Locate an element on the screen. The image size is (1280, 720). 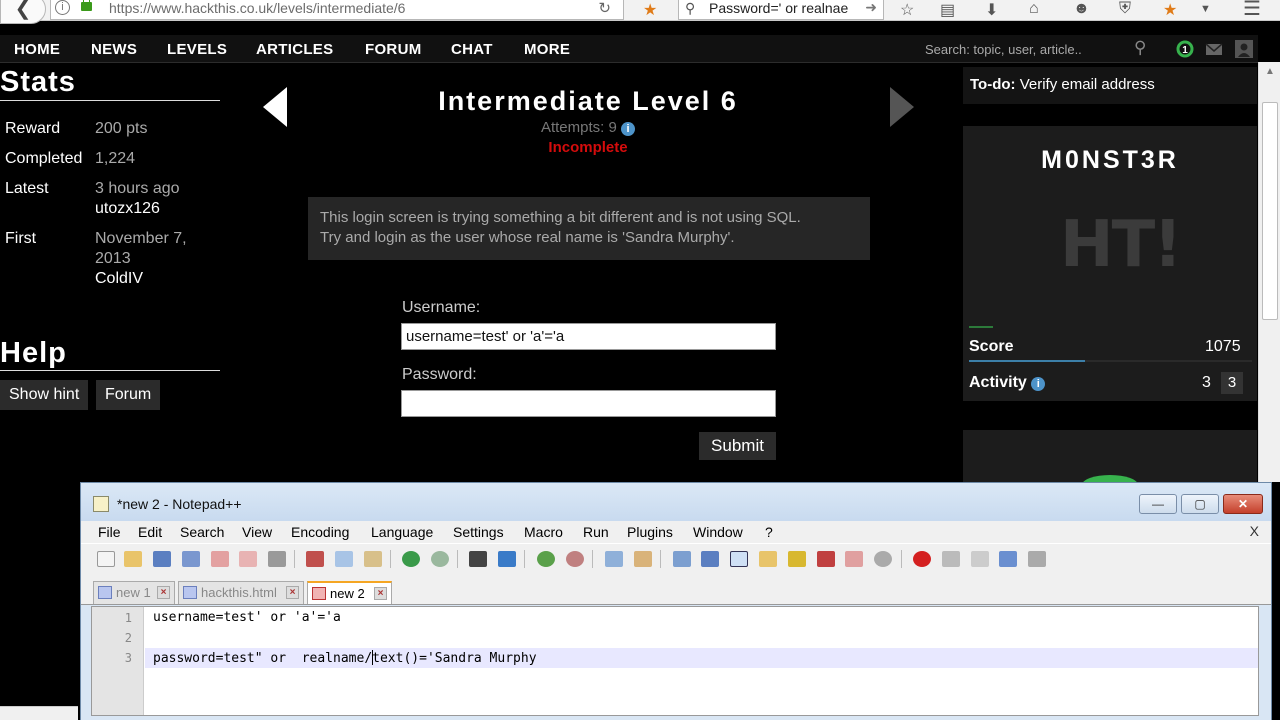
user-icon is located at coordinates (1244, 49).